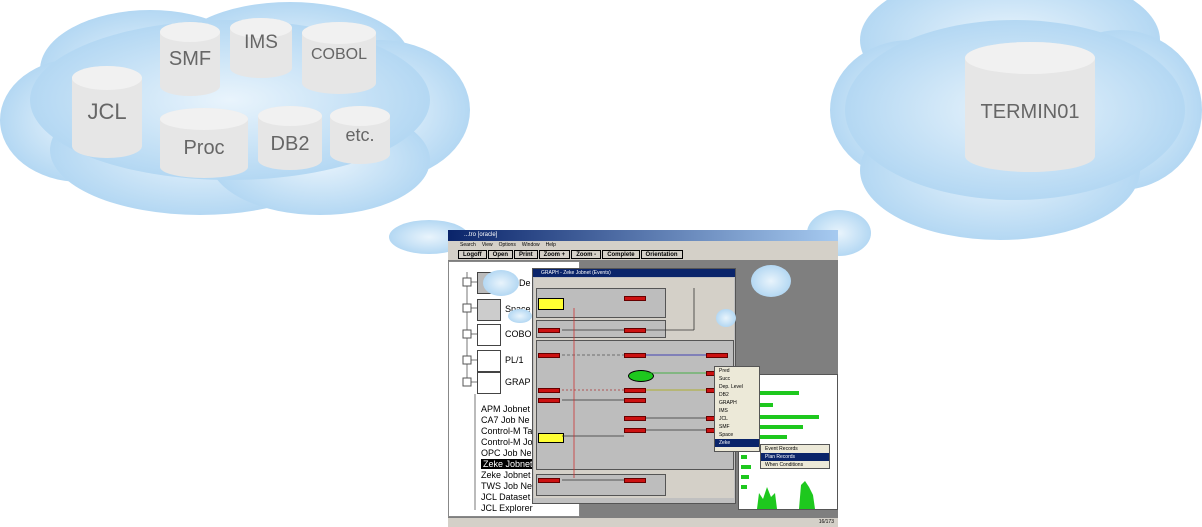 Image resolution: width=1202 pixels, height=527 pixels. I want to click on open-button: Open, so click(500, 254).